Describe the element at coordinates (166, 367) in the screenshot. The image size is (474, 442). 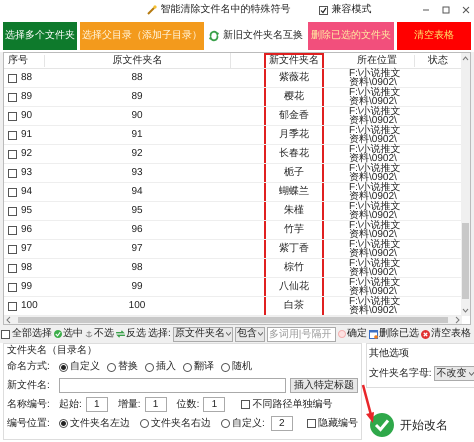
I see `radio-label: 插入` at that location.